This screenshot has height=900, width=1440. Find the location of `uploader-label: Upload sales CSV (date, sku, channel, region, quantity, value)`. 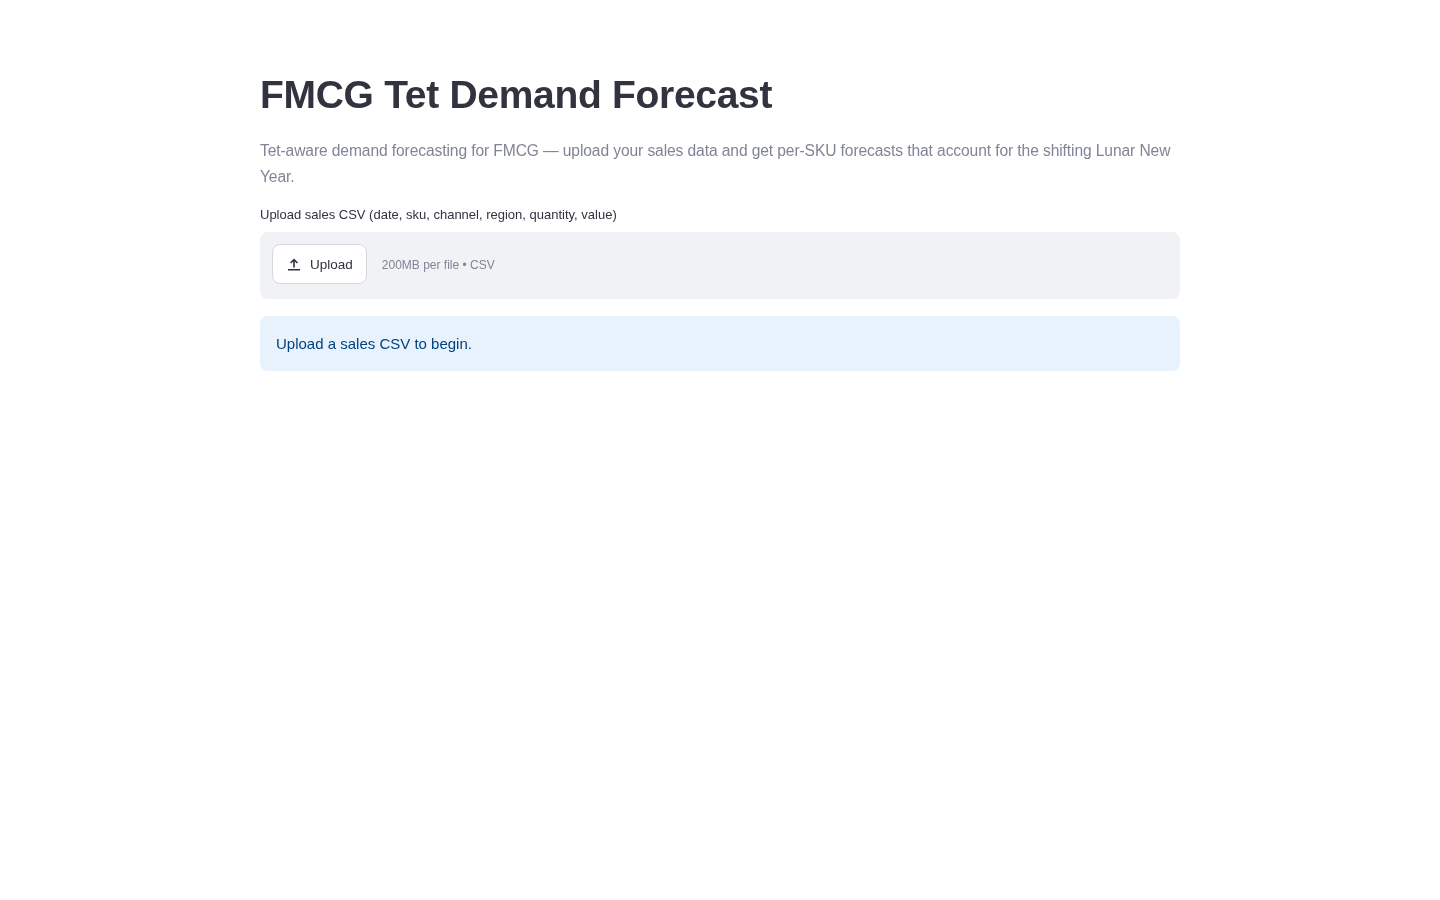

uploader-label: Upload sales CSV (date, sku, channel, region, quantity, value) is located at coordinates (438, 215).